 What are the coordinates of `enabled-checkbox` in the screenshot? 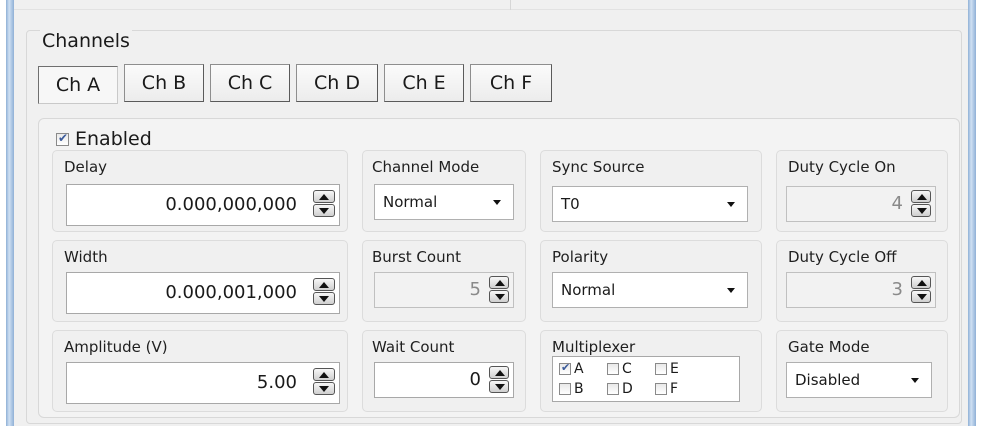 It's located at (62, 138).